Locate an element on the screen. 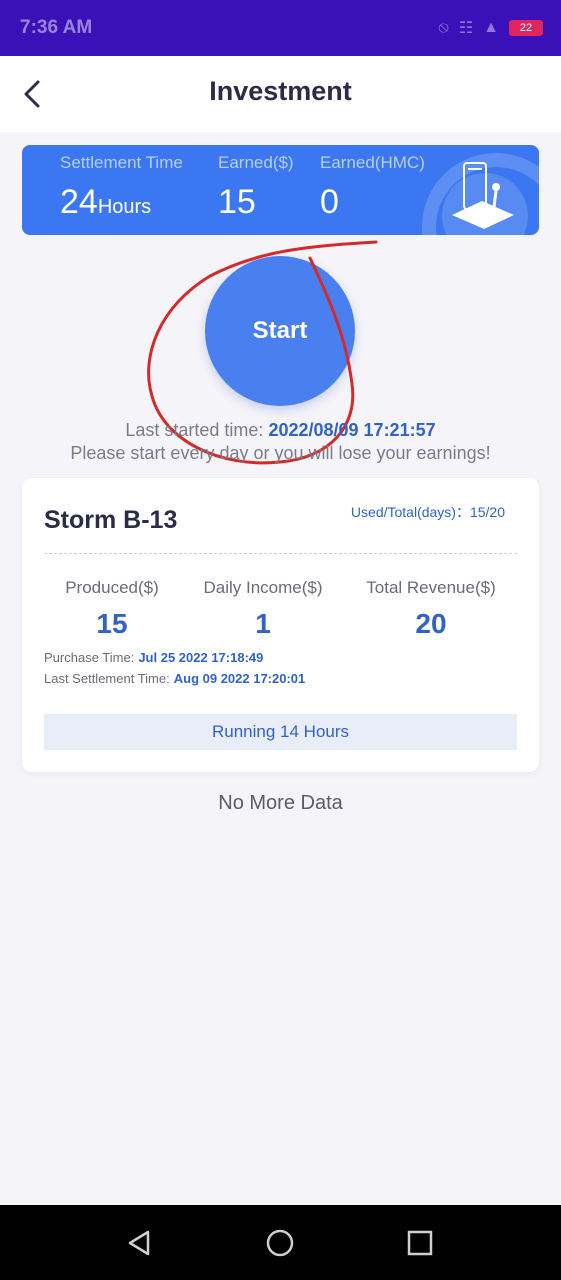  nav-back-button is located at coordinates (140, 1243).